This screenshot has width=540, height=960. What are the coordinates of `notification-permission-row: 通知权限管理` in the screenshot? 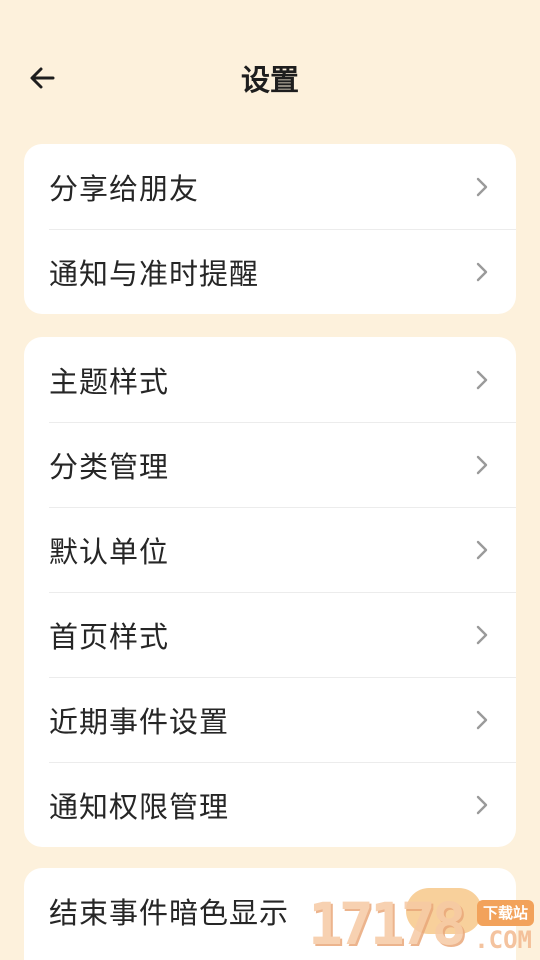 It's located at (270, 804).